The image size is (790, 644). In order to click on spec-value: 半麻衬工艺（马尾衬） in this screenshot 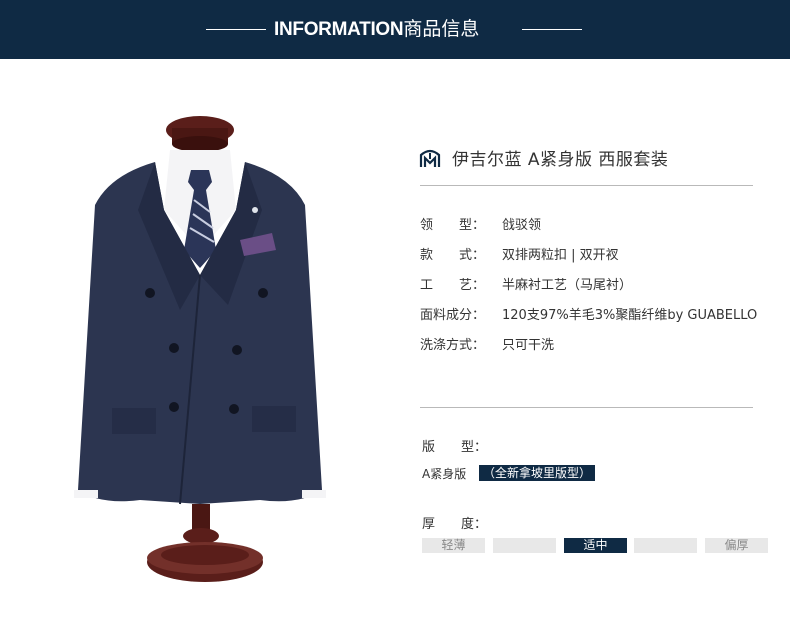, I will do `click(567, 285)`.